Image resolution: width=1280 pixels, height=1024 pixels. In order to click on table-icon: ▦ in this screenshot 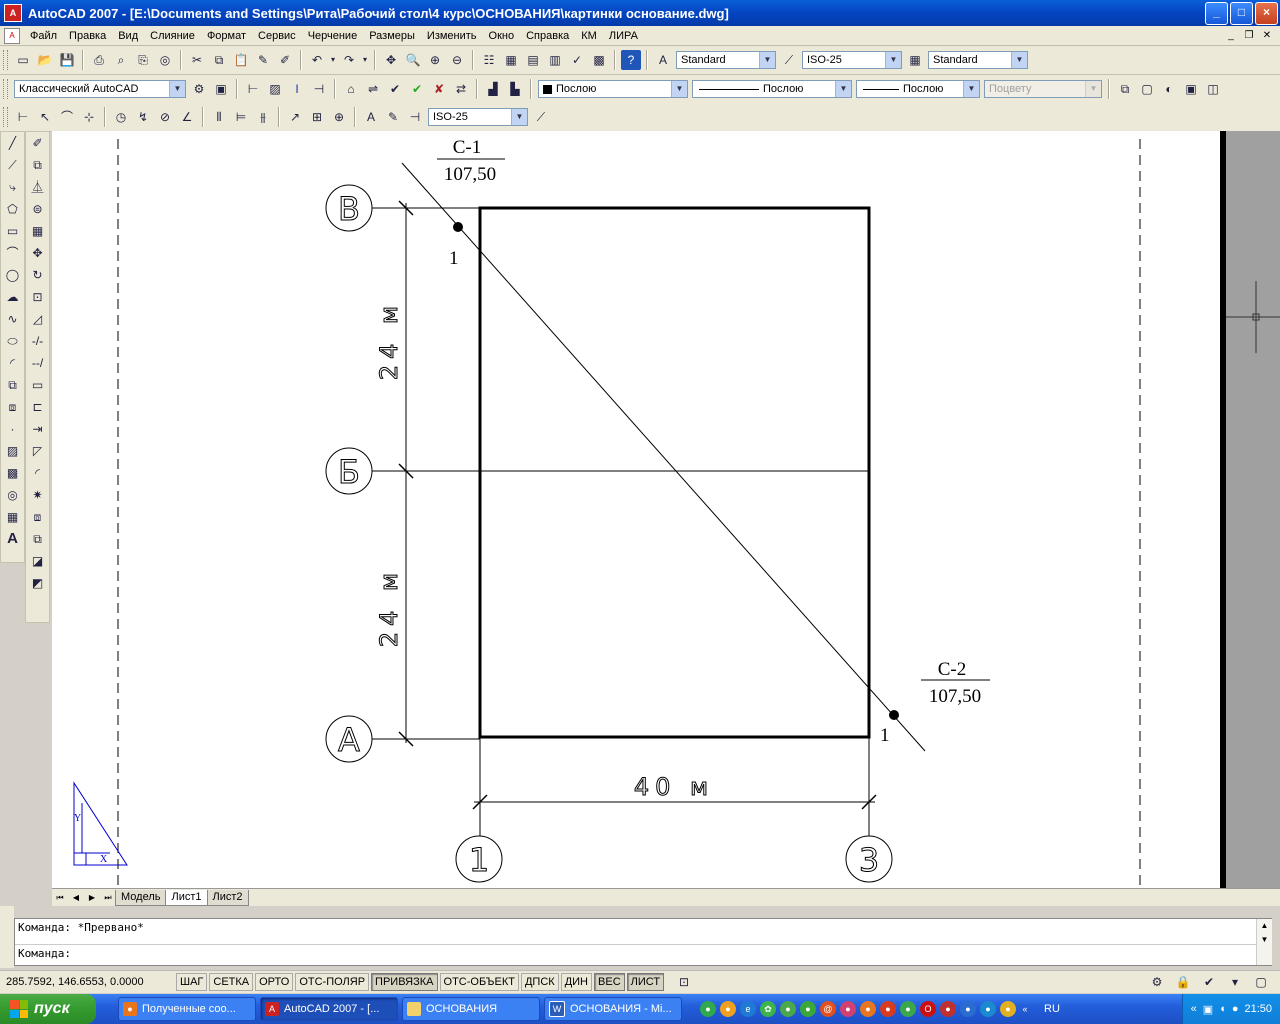, I will do `click(13, 517)`.